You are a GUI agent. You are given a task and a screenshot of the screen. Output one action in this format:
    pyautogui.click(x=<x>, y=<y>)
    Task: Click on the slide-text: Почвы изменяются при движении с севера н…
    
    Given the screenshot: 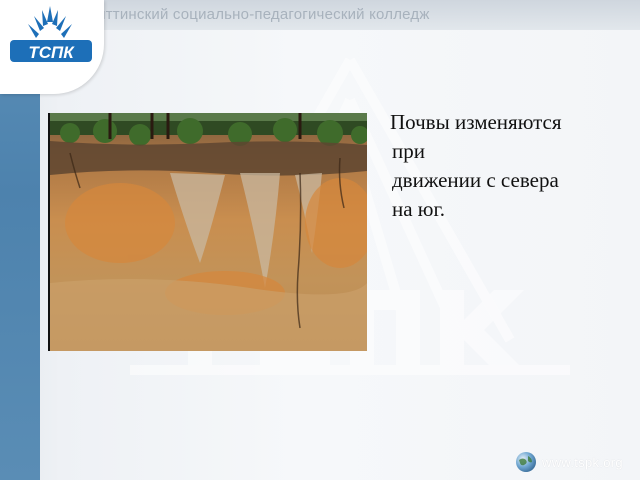 What is the action you would take?
    pyautogui.click(x=505, y=166)
    